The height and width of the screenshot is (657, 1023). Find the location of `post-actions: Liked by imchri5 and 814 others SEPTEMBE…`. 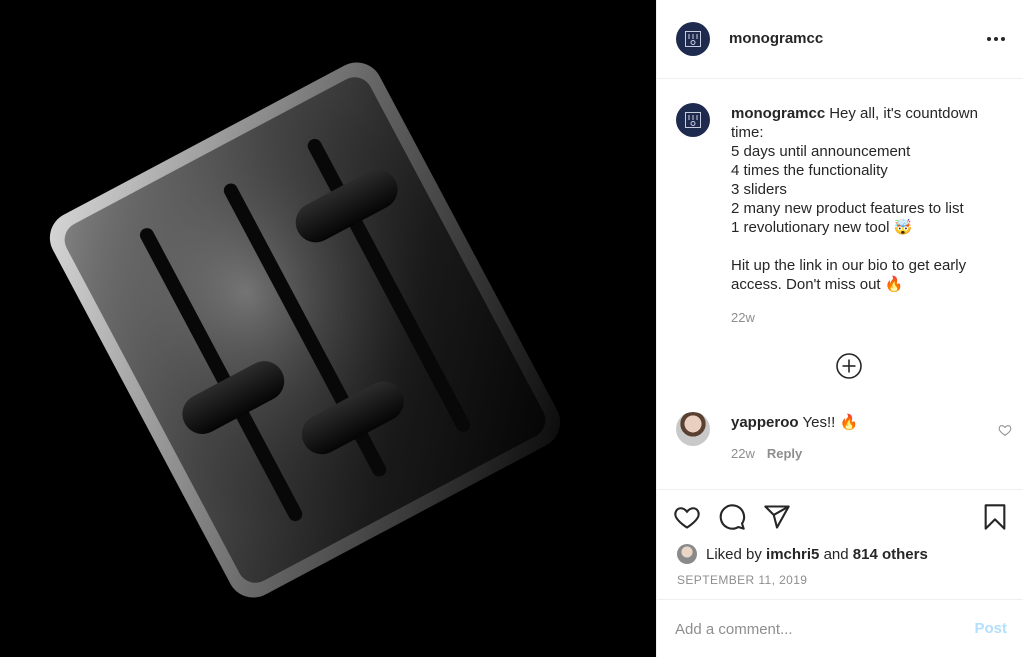

post-actions: Liked by imchri5 and 814 others SEPTEMBE… is located at coordinates (840, 544).